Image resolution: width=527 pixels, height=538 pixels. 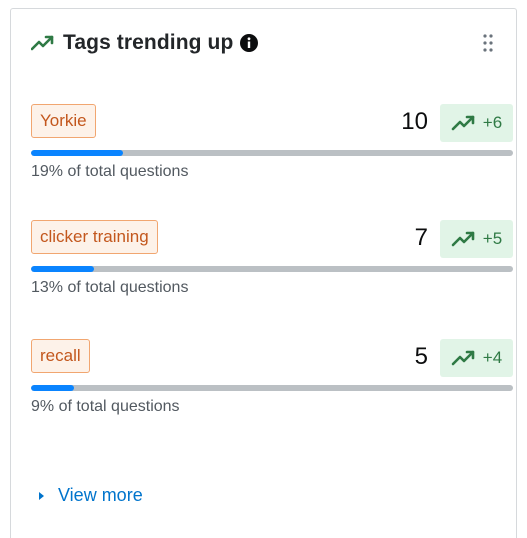 I want to click on tag-count: 10, so click(x=414, y=121).